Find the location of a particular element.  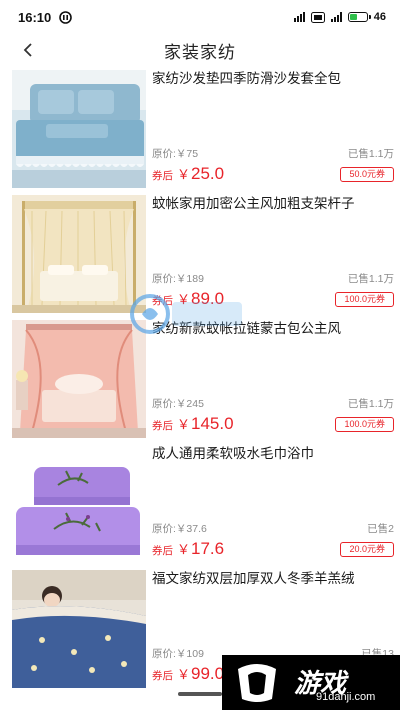

notification-icon is located at coordinates (66, 17).